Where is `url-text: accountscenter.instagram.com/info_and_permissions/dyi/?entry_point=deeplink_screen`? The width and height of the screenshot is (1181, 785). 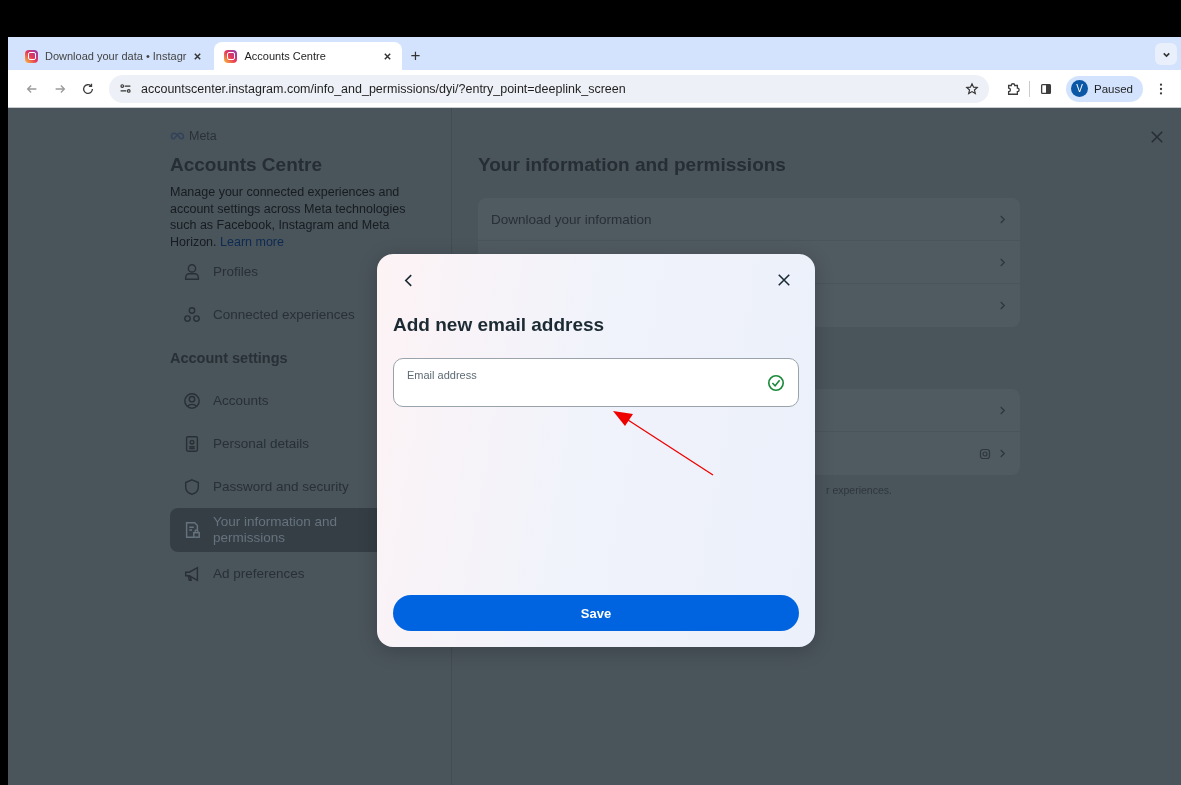 url-text: accountscenter.instagram.com/info_and_permissions/dyi/?entry_point=deeplink_screen is located at coordinates (383, 88).